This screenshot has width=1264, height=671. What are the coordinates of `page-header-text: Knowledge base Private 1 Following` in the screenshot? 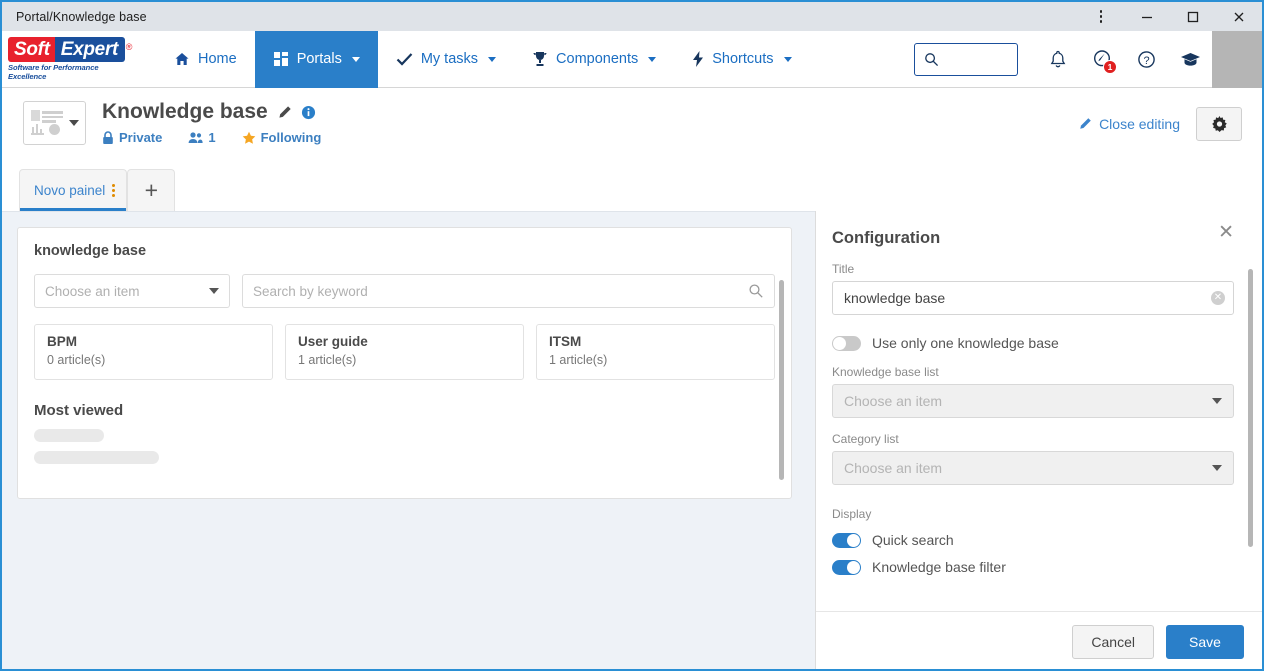 It's located at (211, 122).